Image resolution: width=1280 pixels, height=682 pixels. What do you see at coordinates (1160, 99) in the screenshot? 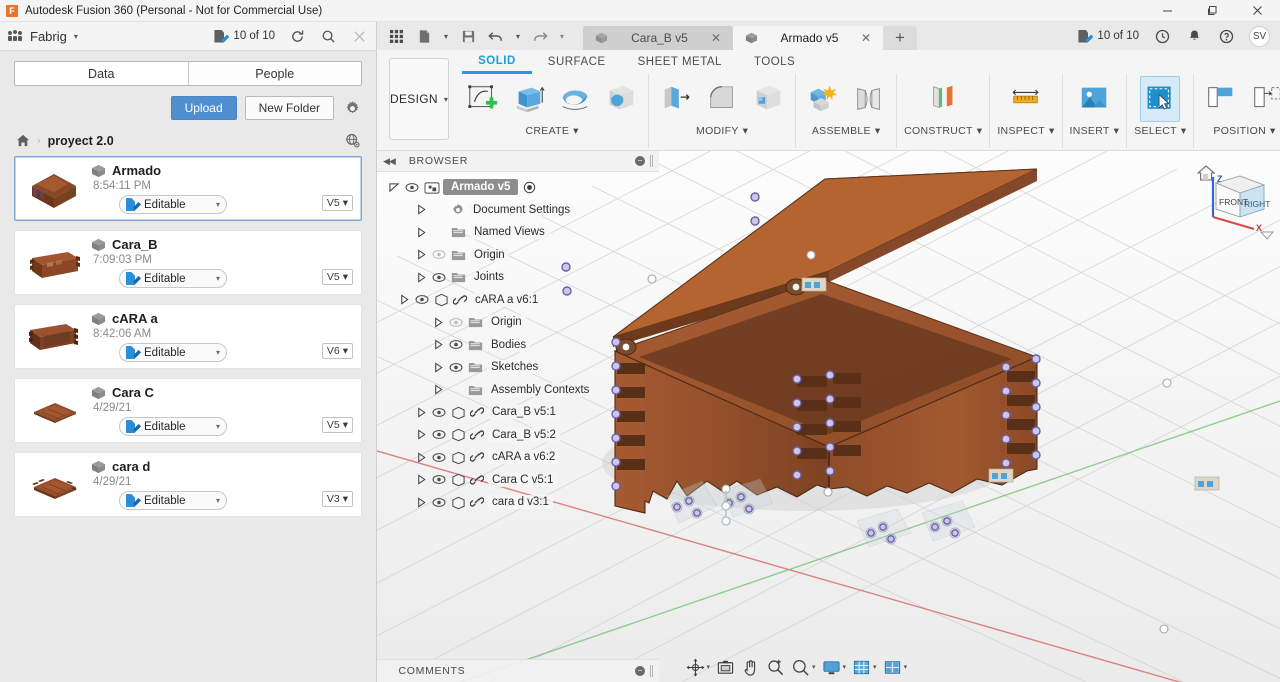
I see `select-window-icon` at bounding box center [1160, 99].